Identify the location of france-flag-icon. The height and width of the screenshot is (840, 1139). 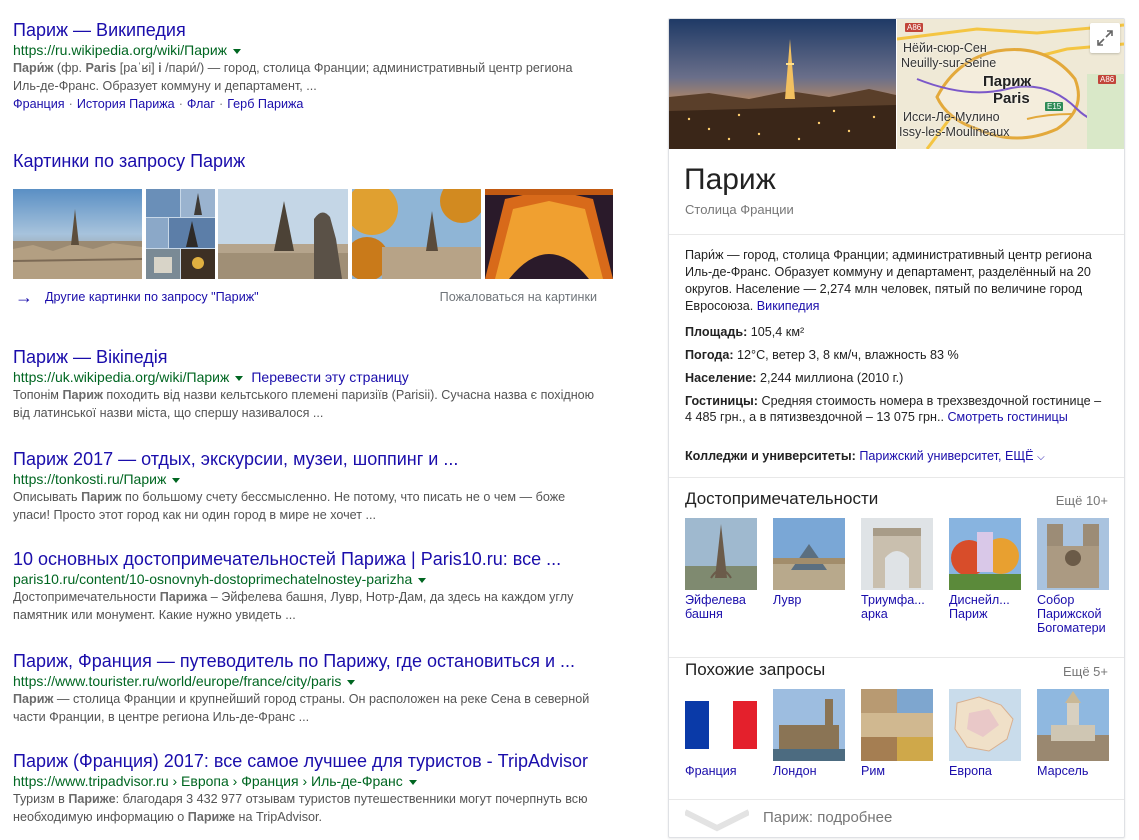
(721, 725).